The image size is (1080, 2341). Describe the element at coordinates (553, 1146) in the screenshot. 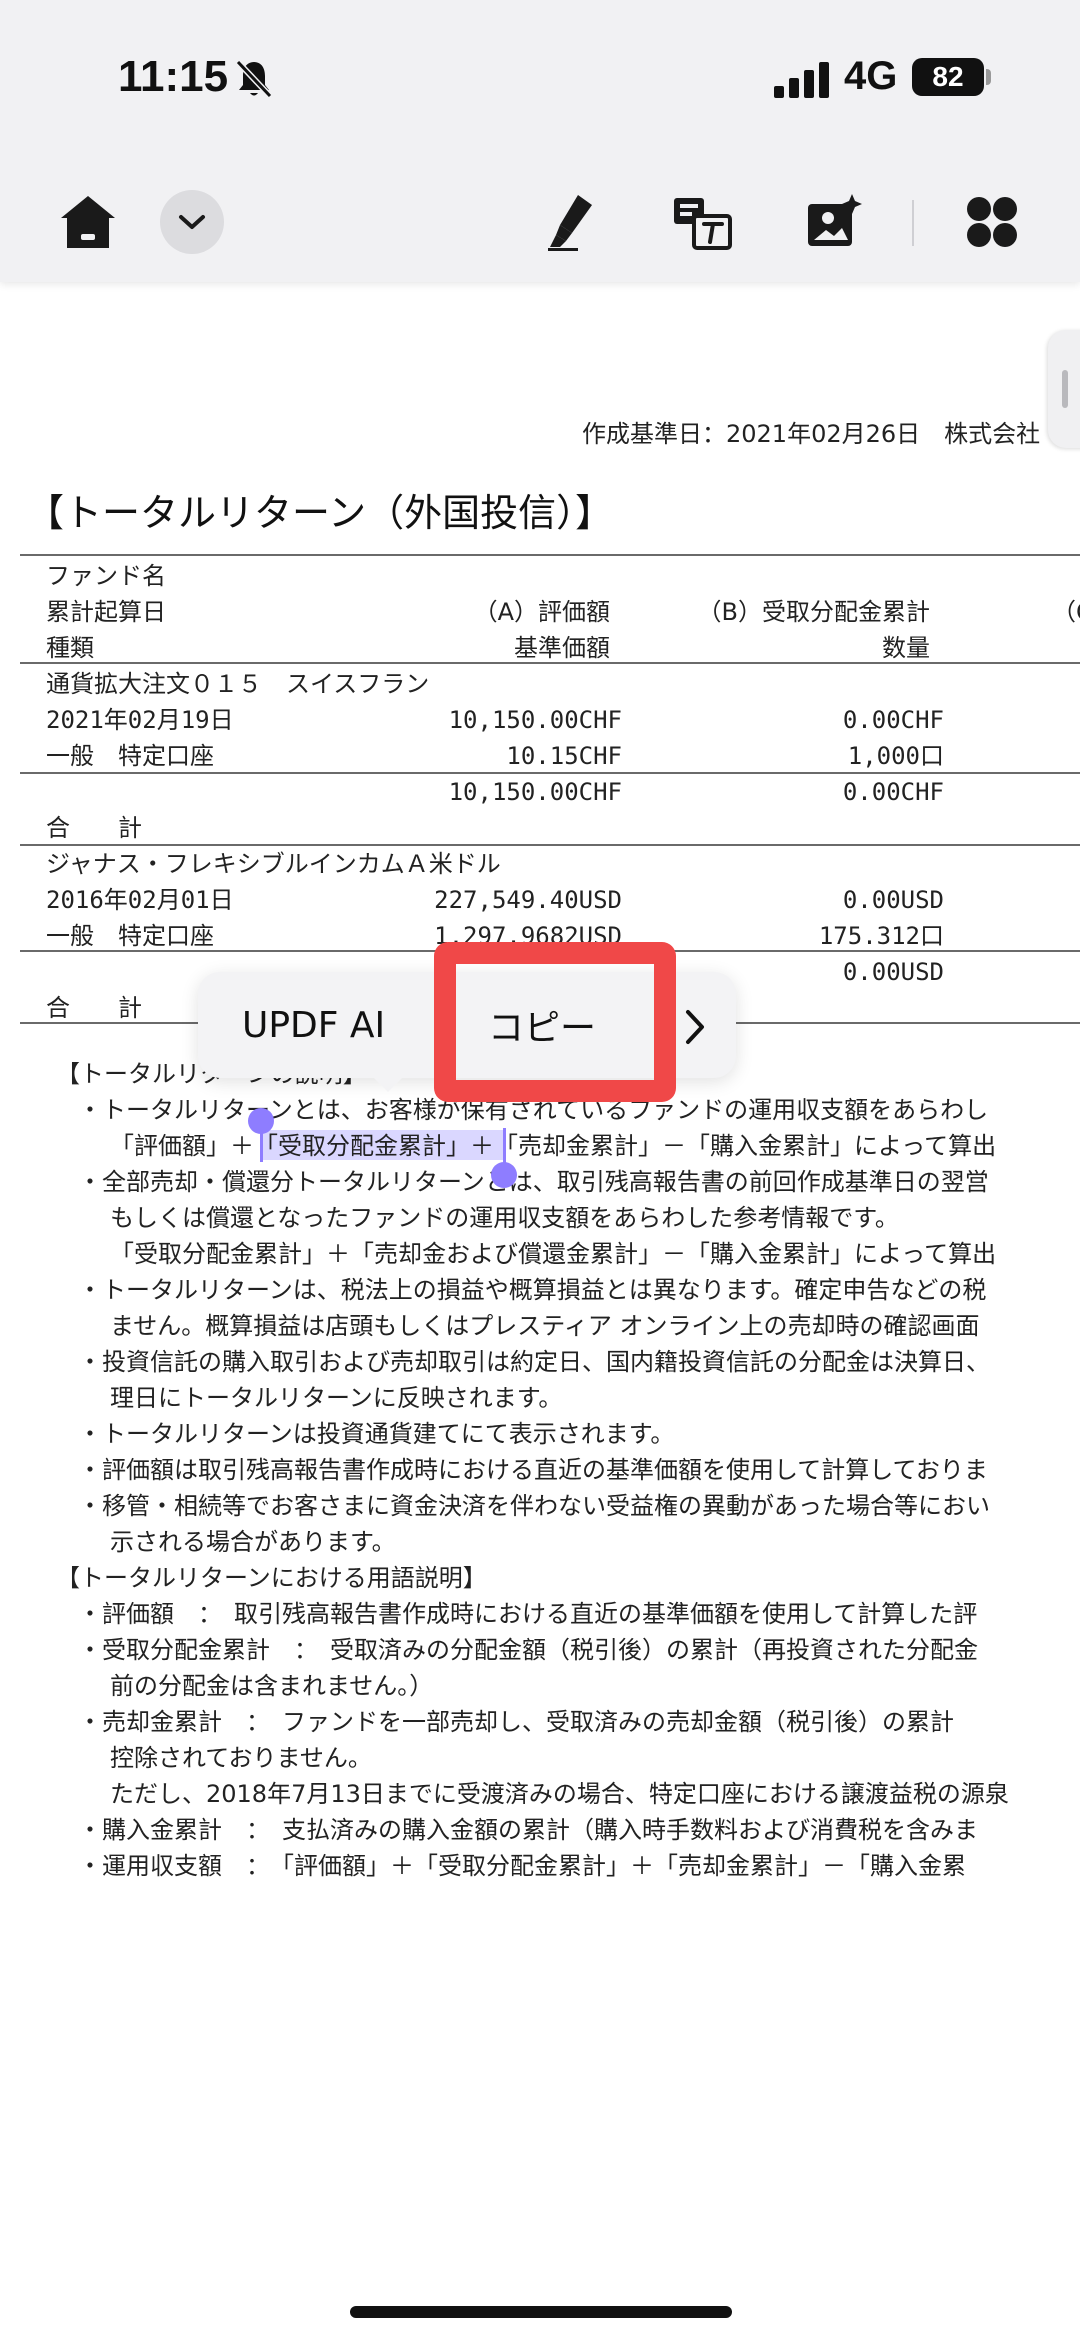

I see `note-line: 「評価額」＋「受取分配金累計」＋「売却金累計」－「購入金累計」によって算出` at that location.